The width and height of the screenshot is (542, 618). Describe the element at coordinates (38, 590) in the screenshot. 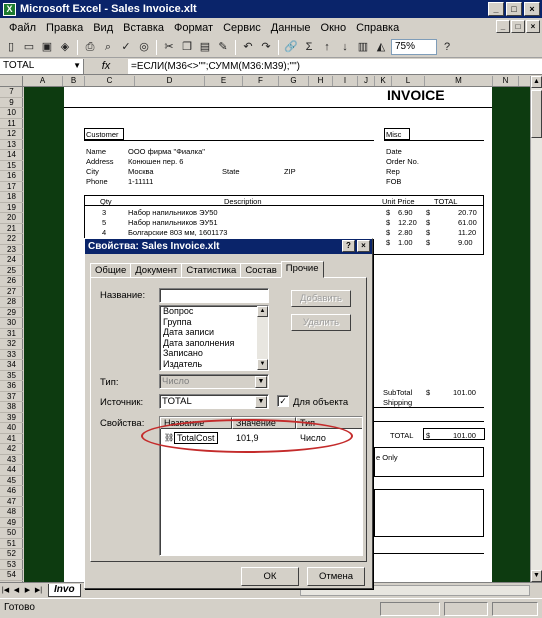

I see `last-sheet-icon: ▶|` at that location.